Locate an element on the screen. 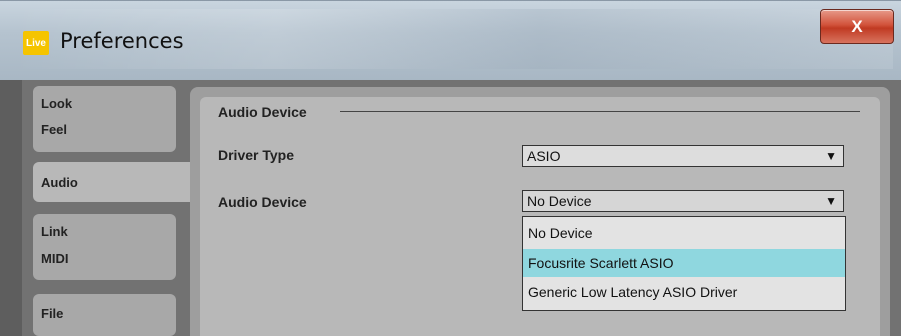 The image size is (901, 336). app-logo-icon: Live is located at coordinates (36, 43).